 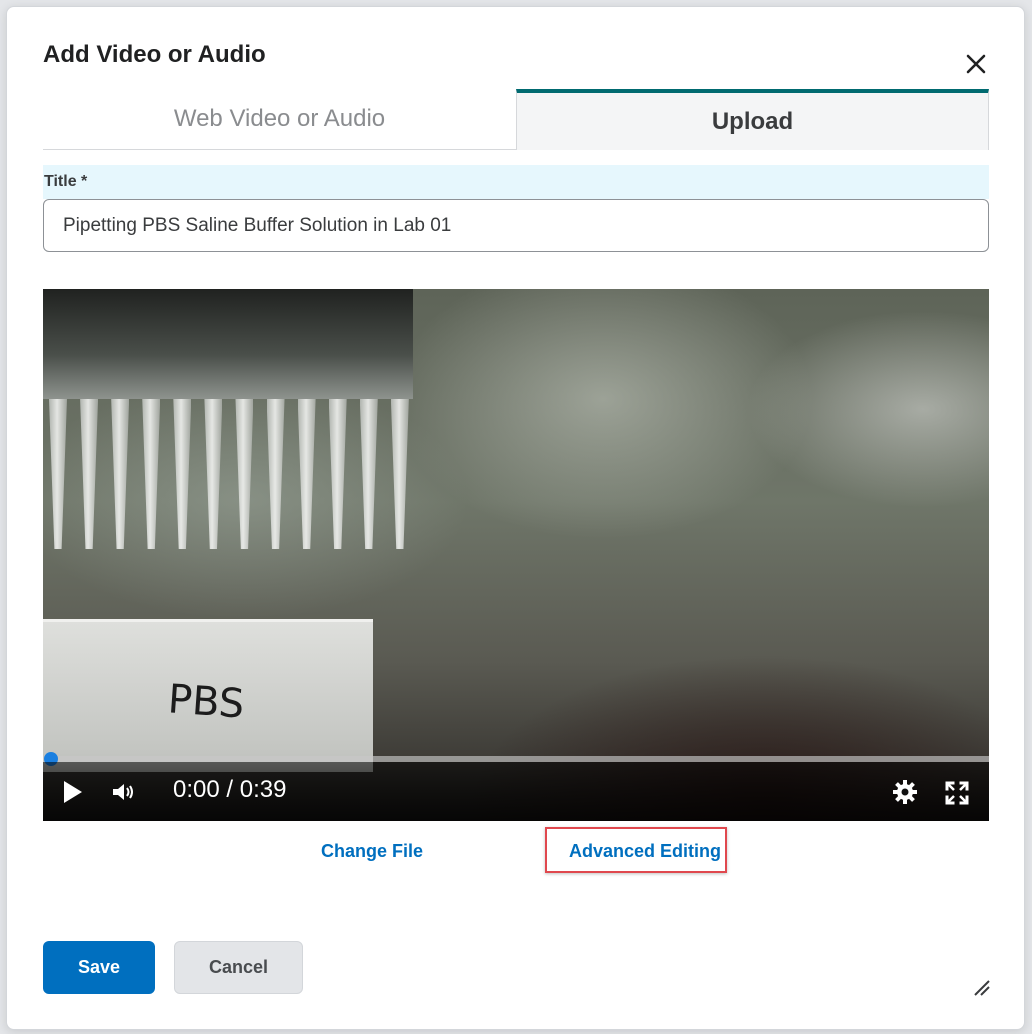 What do you see at coordinates (238, 967) in the screenshot?
I see `cancel-button: Cancel` at bounding box center [238, 967].